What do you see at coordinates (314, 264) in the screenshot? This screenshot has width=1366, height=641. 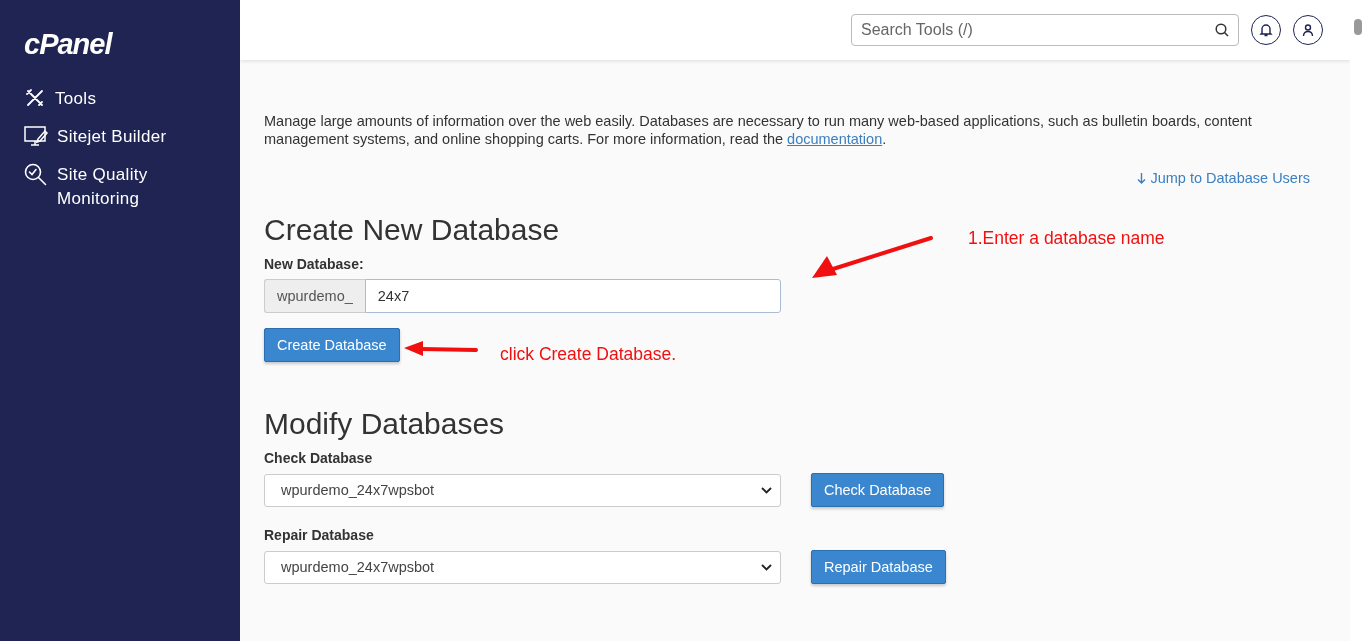 I see `field-label: New Database:` at bounding box center [314, 264].